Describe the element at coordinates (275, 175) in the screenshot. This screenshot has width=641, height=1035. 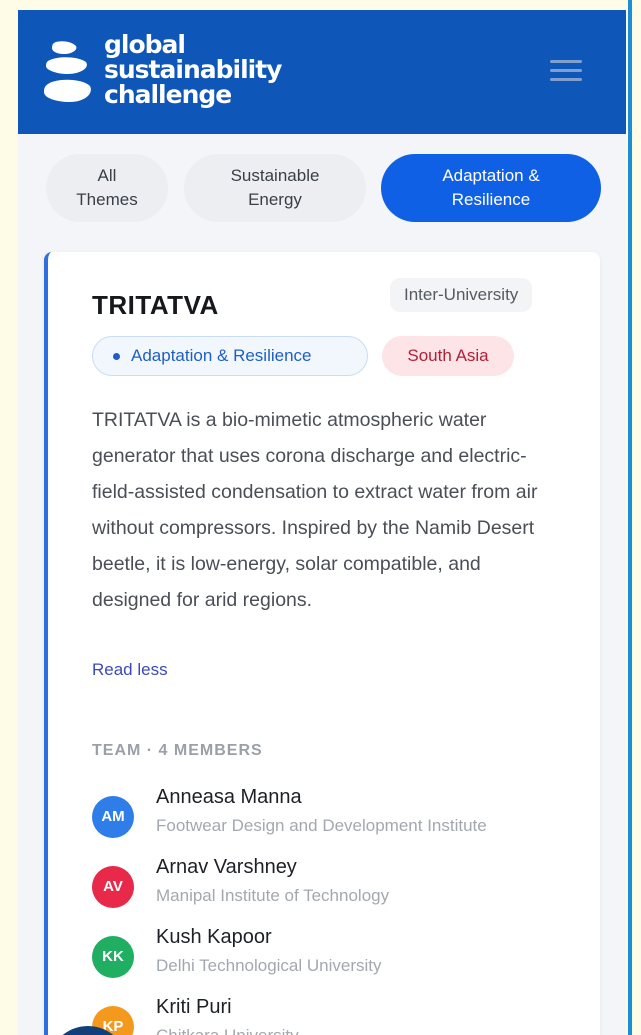
I see `tab-label: Sustainable` at that location.